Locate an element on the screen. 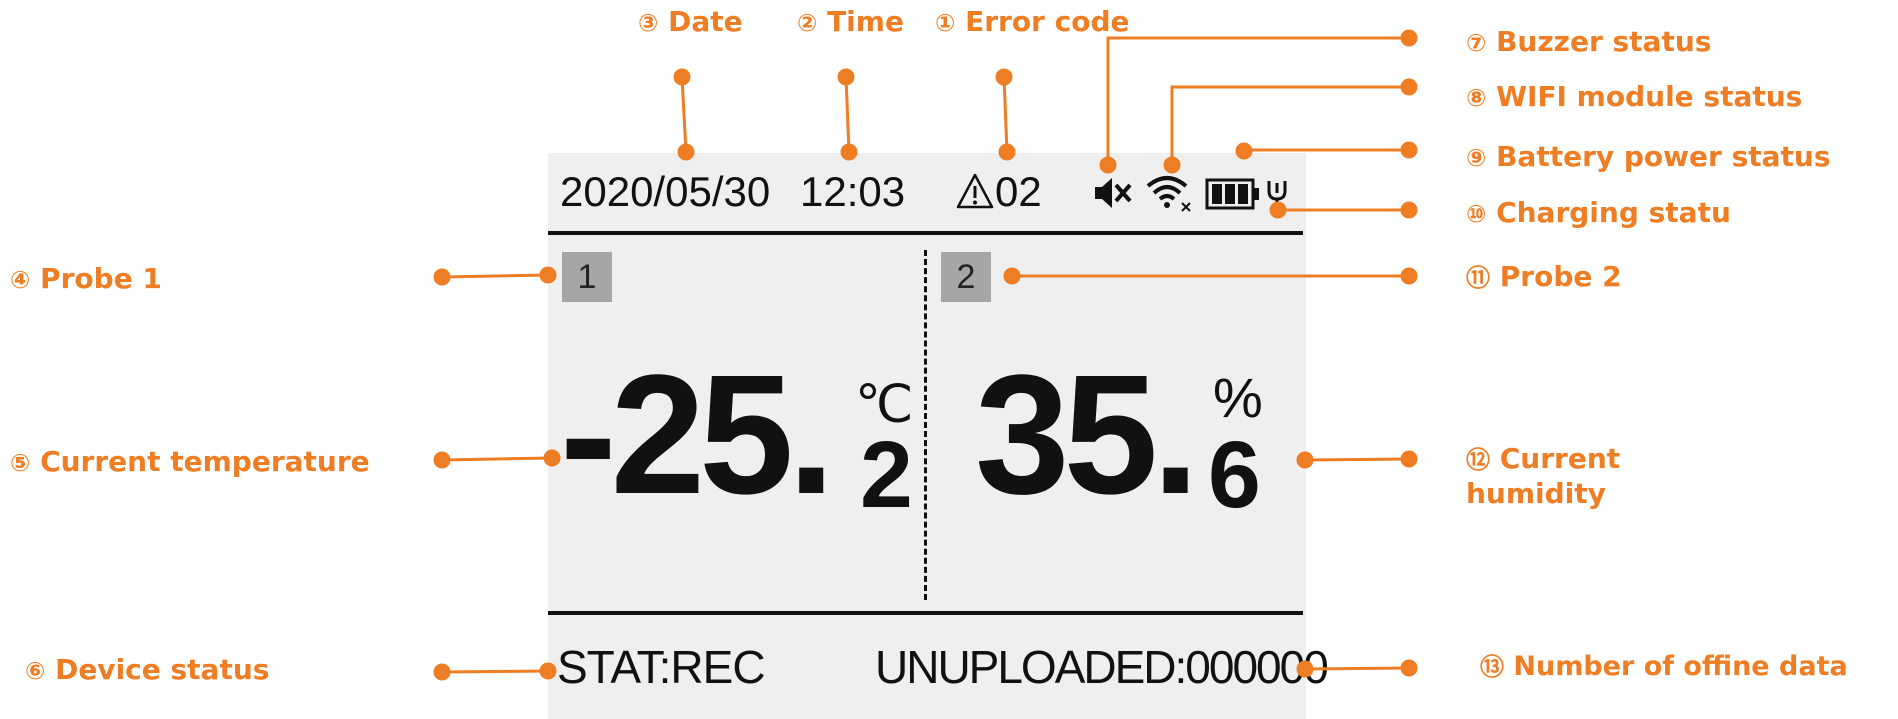 This screenshot has width=1898, height=719. callout-device-status: ⑥ Device status is located at coordinates (147, 669).